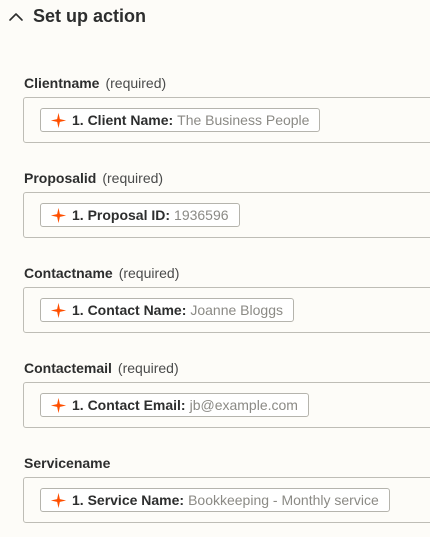  Describe the element at coordinates (243, 120) in the screenshot. I see `pill-value: The Business People` at that location.